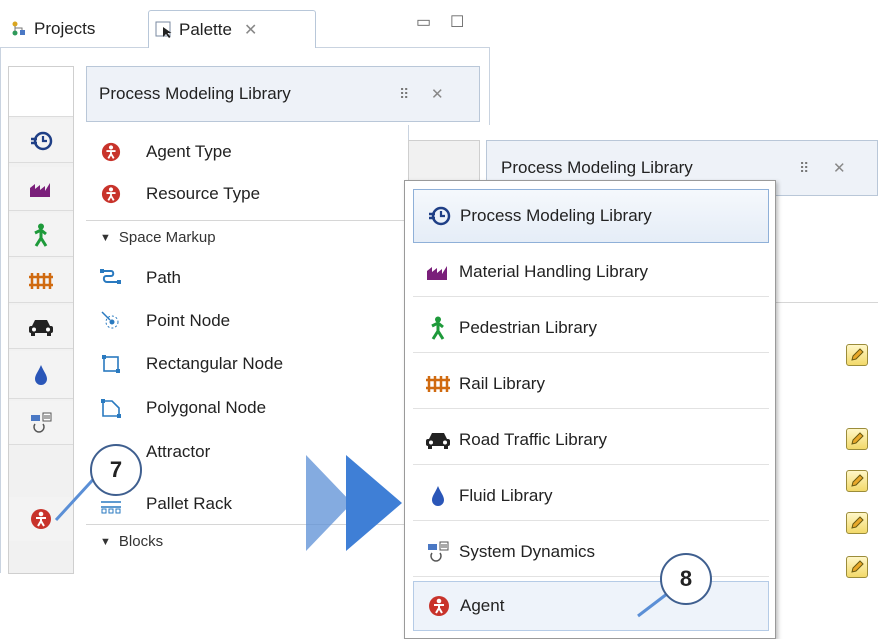  I want to click on menu-item-label: Road Traffic Library, so click(533, 439).